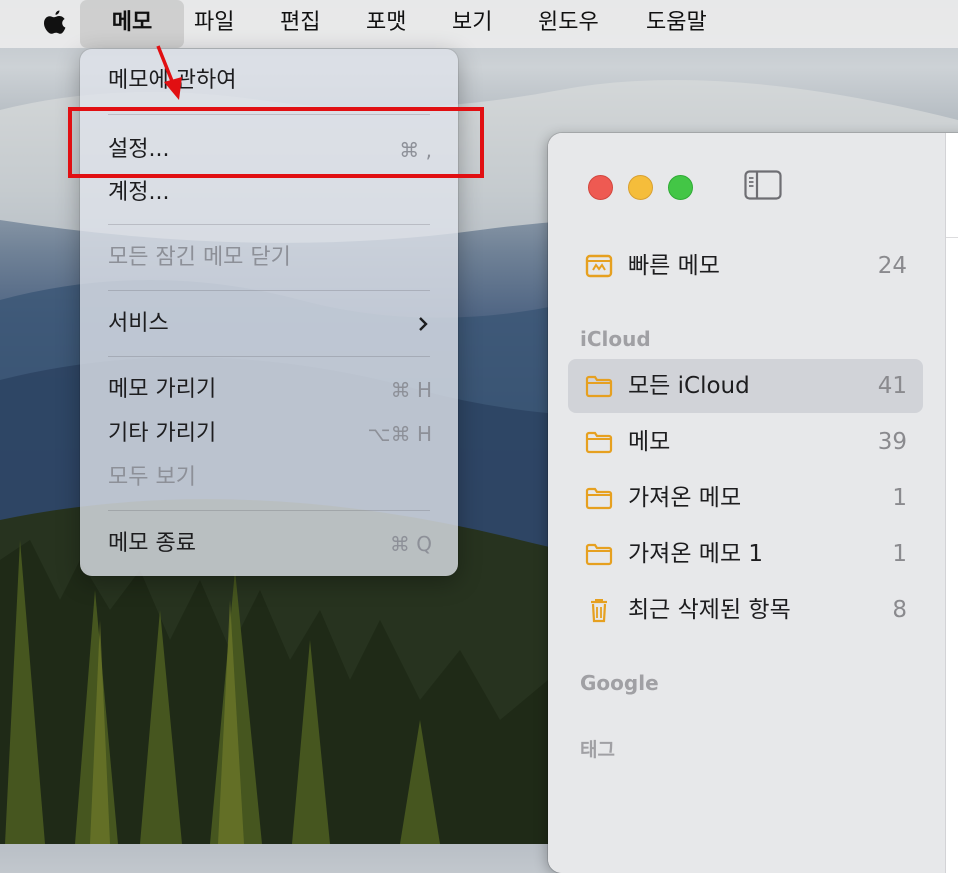  I want to click on close-window-button, so click(600, 187).